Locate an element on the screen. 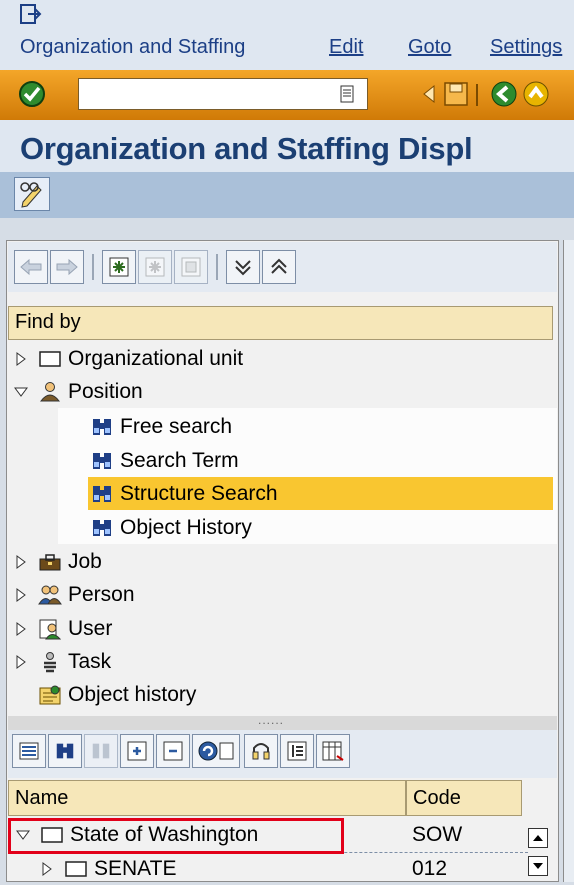  collapse-node-button is located at coordinates (173, 751).